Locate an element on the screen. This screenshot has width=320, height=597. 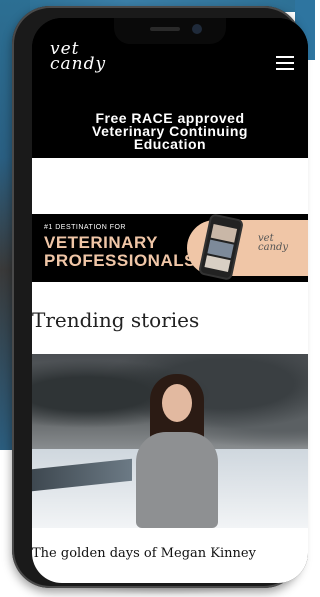
speaker-icon is located at coordinates (165, 29).